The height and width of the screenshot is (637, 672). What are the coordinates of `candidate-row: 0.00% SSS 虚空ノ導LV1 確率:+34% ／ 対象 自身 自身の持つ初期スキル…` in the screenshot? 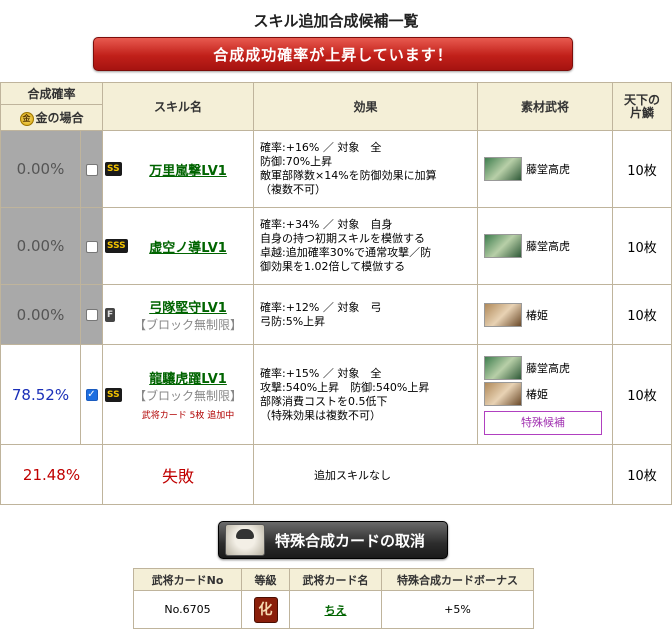 It's located at (336, 246).